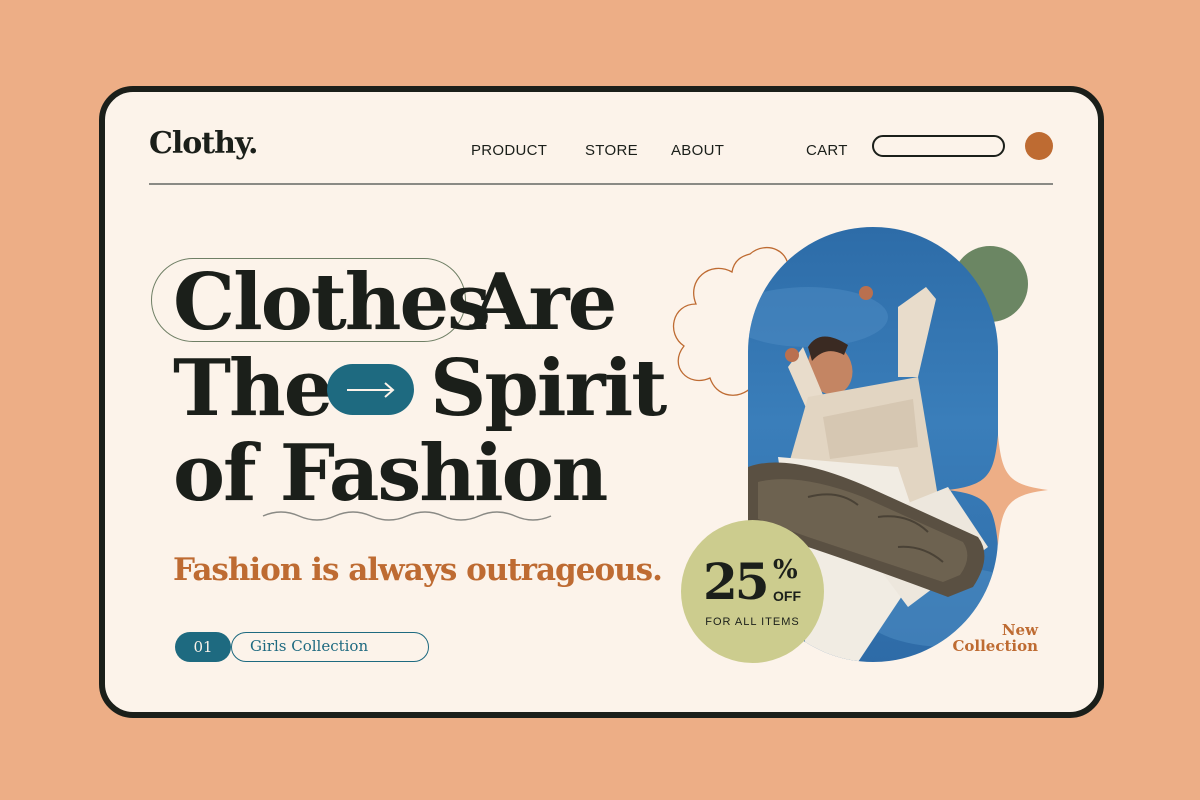 The width and height of the screenshot is (1200, 800). I want to click on discount-badge: 25 % OFF FOR ALL ITEMS, so click(752, 591).